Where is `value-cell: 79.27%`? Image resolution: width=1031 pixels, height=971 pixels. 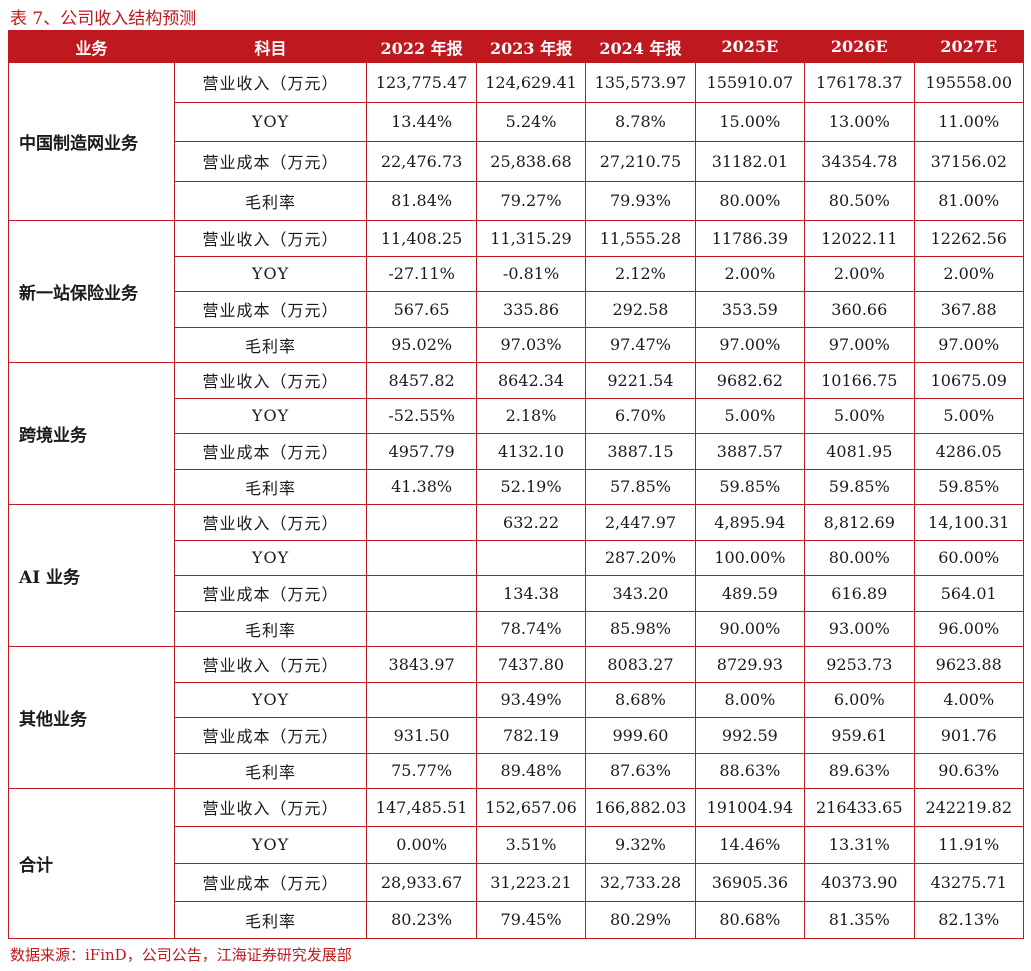 value-cell: 79.27% is located at coordinates (531, 200).